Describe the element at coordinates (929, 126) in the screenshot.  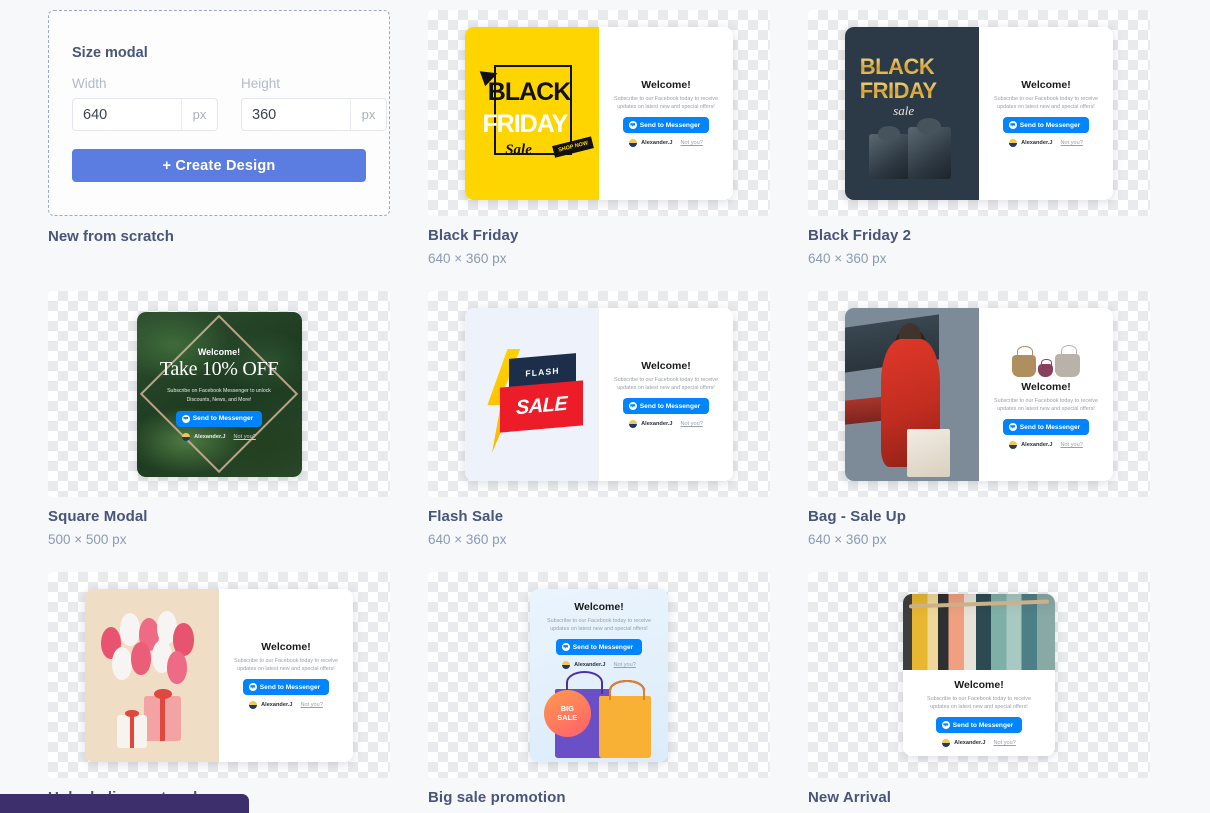
I see `bow-shape` at that location.